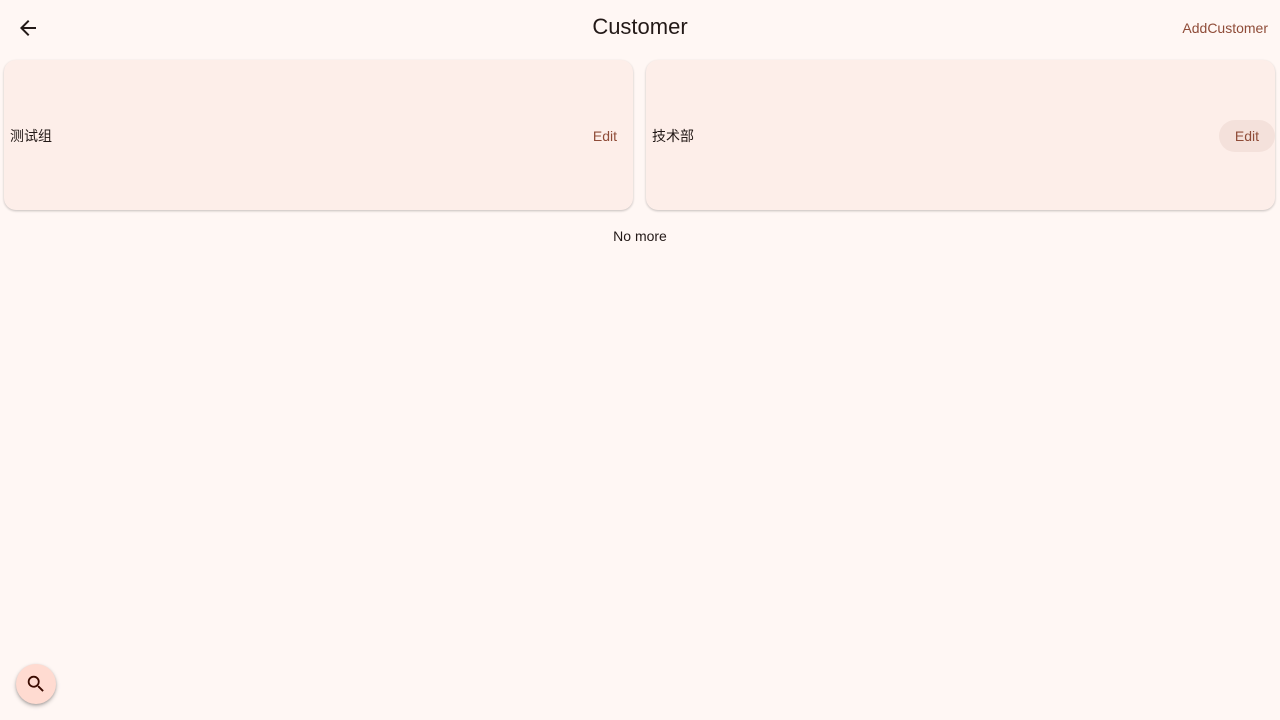 The width and height of the screenshot is (1280, 720). What do you see at coordinates (318, 135) in the screenshot?
I see `customer-card: 测试组 Edit` at bounding box center [318, 135].